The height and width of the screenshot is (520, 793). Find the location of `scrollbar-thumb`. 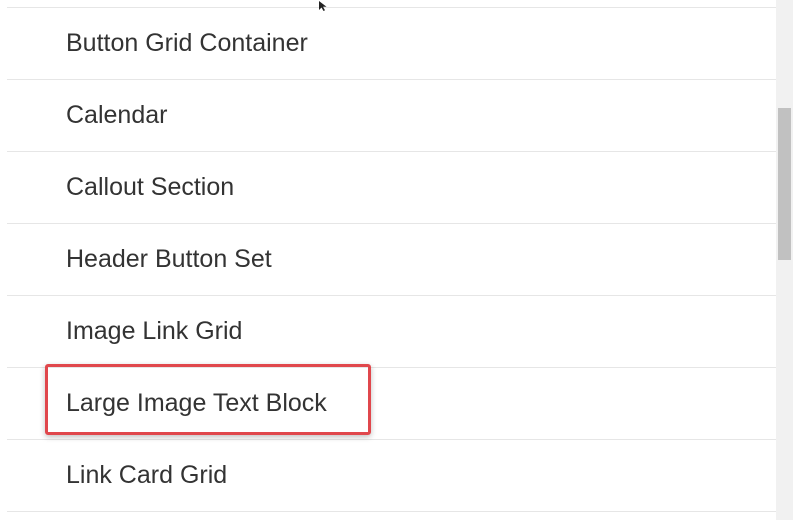

scrollbar-thumb is located at coordinates (784, 184).